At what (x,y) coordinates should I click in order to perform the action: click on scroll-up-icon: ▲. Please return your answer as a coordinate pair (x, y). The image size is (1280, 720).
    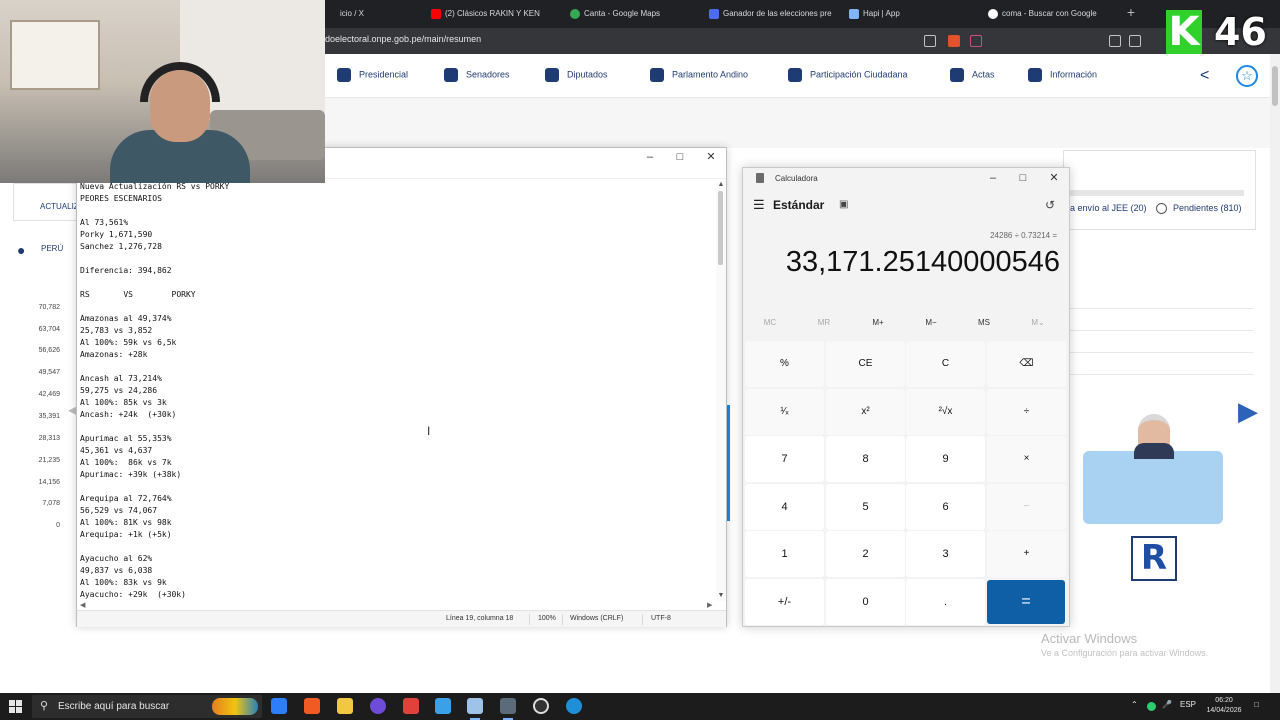
    Looking at the image, I should click on (721, 185).